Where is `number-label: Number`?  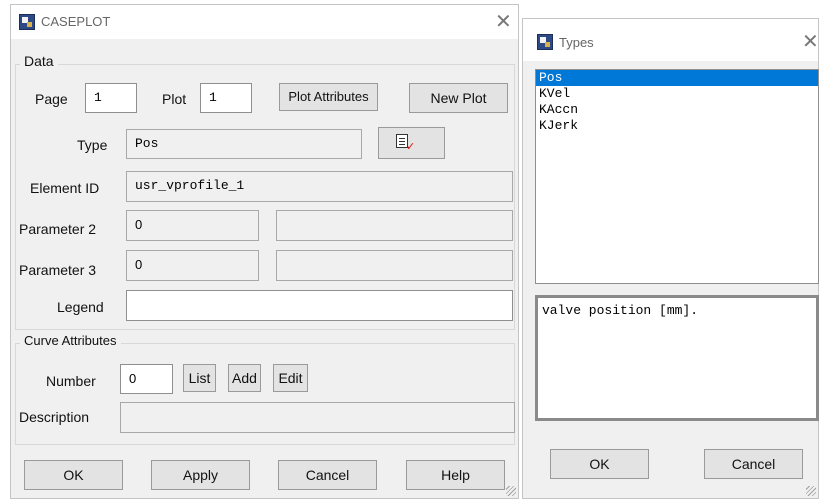 number-label: Number is located at coordinates (71, 381).